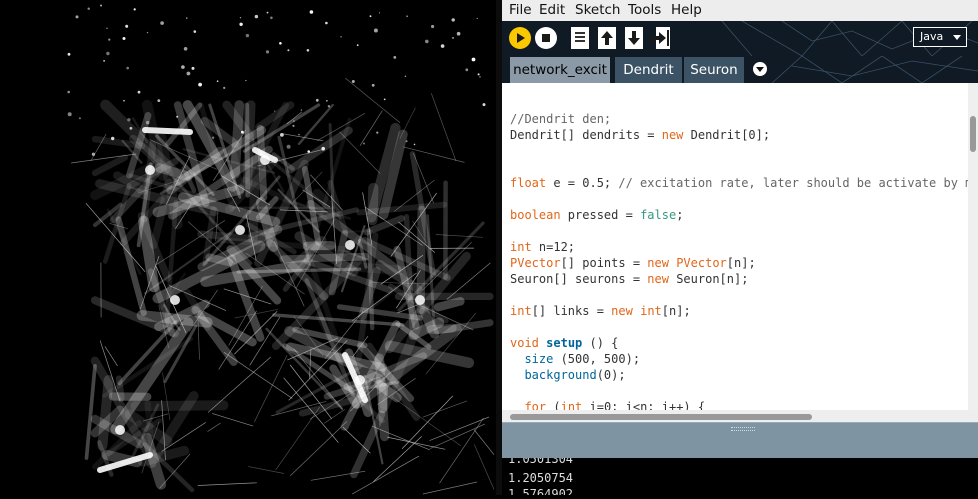  Describe the element at coordinates (560, 70) in the screenshot. I see `tab-network-excit: network_excit` at that location.